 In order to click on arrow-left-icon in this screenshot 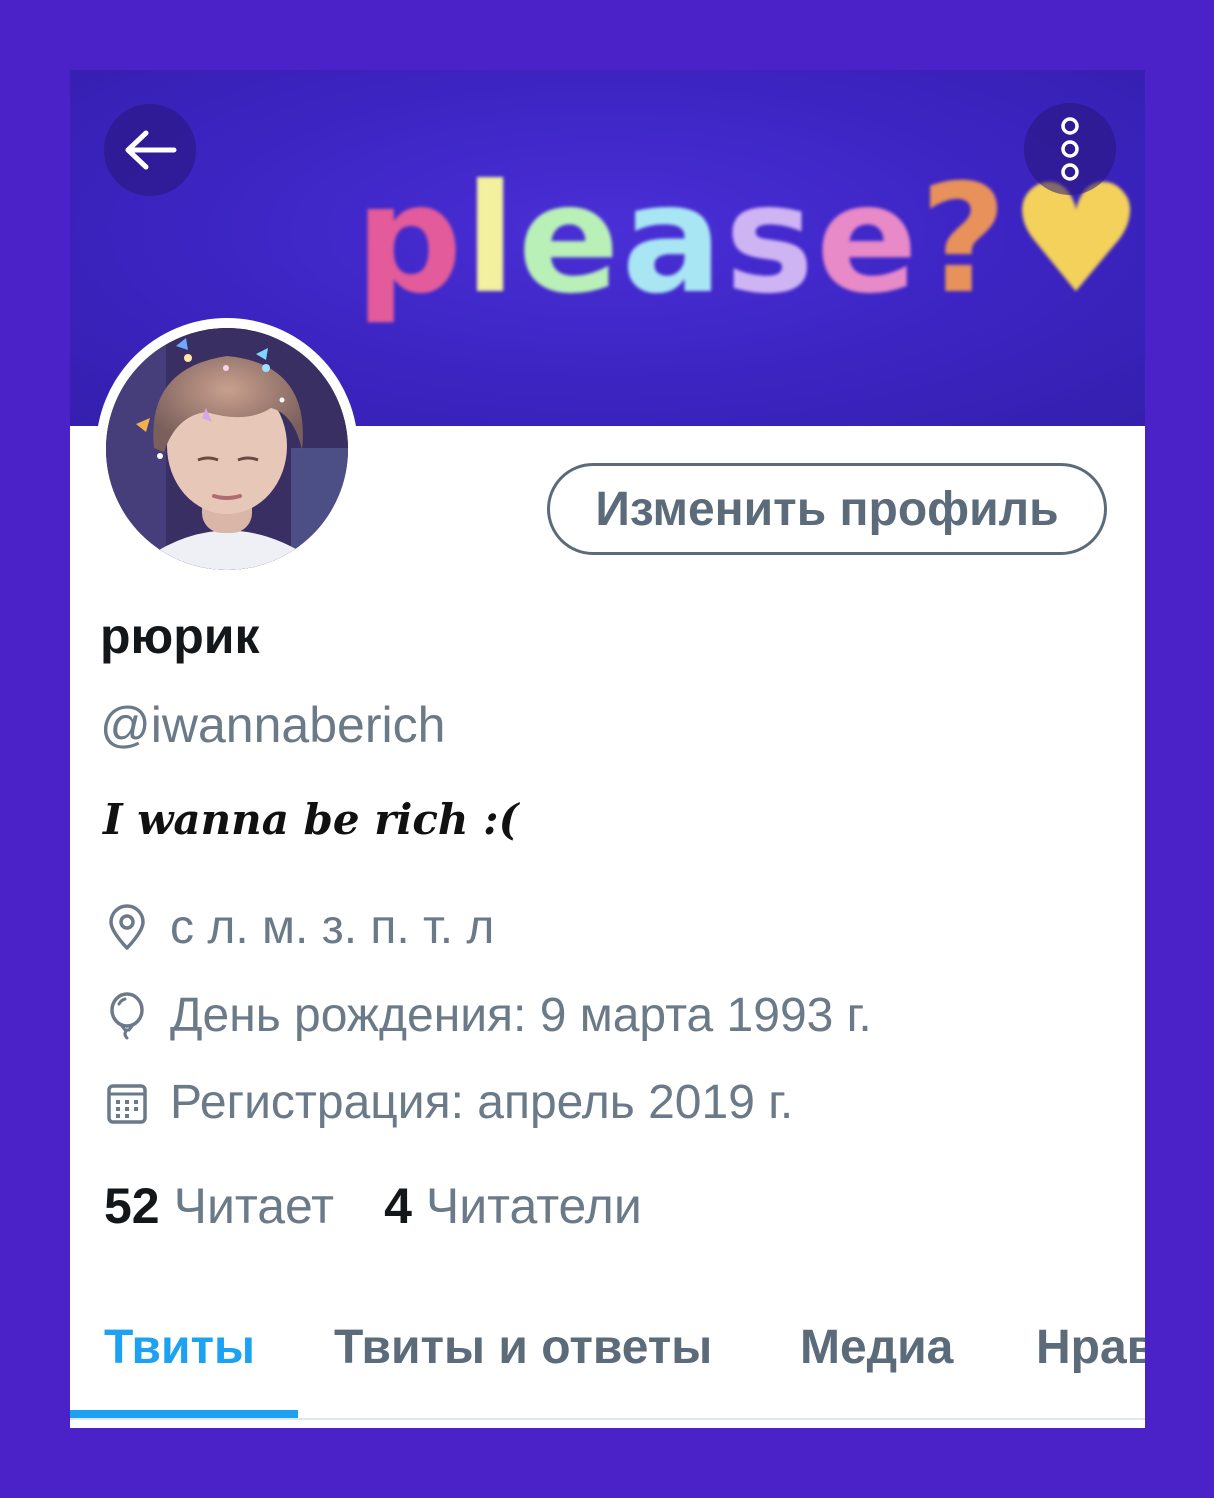, I will do `click(151, 150)`.